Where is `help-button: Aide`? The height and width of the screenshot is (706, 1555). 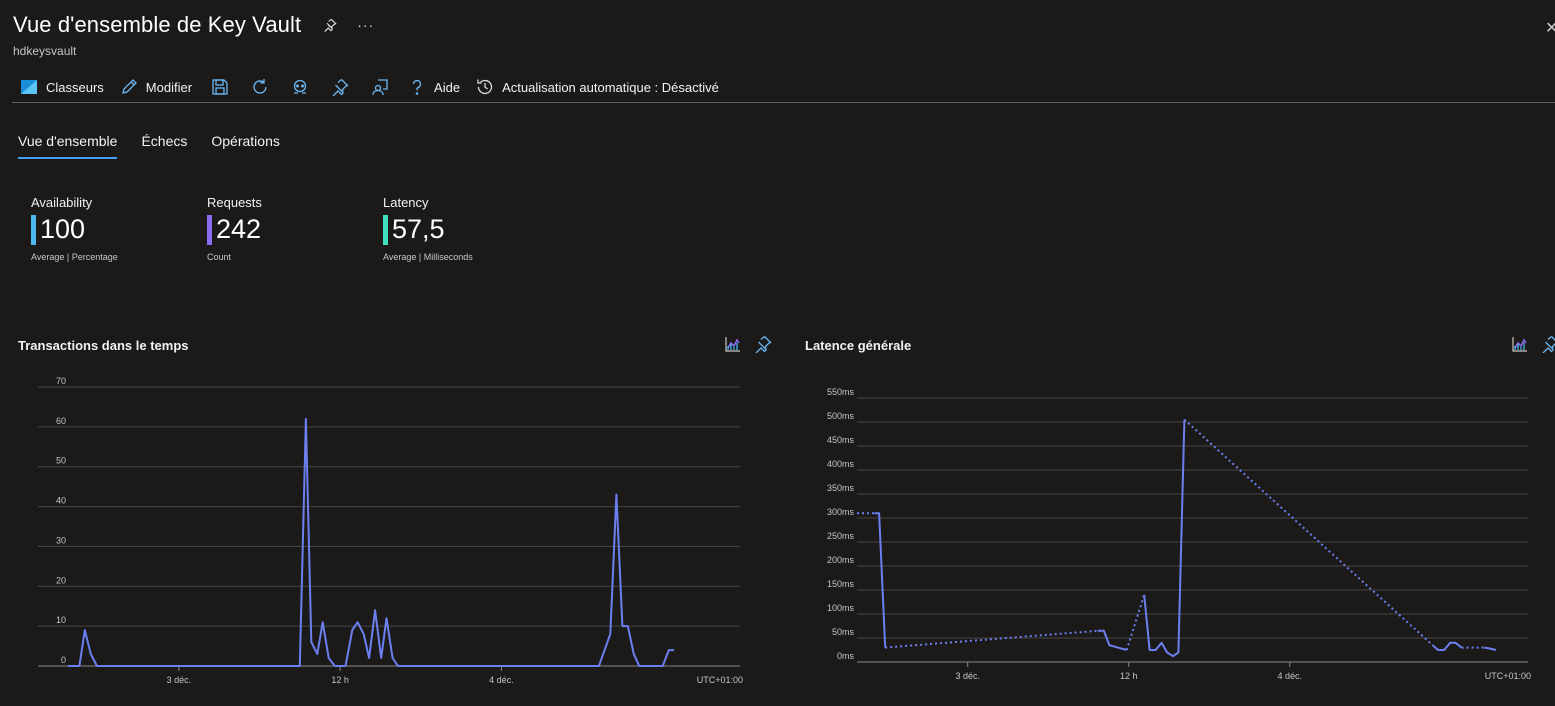
help-button: Aide is located at coordinates (434, 87).